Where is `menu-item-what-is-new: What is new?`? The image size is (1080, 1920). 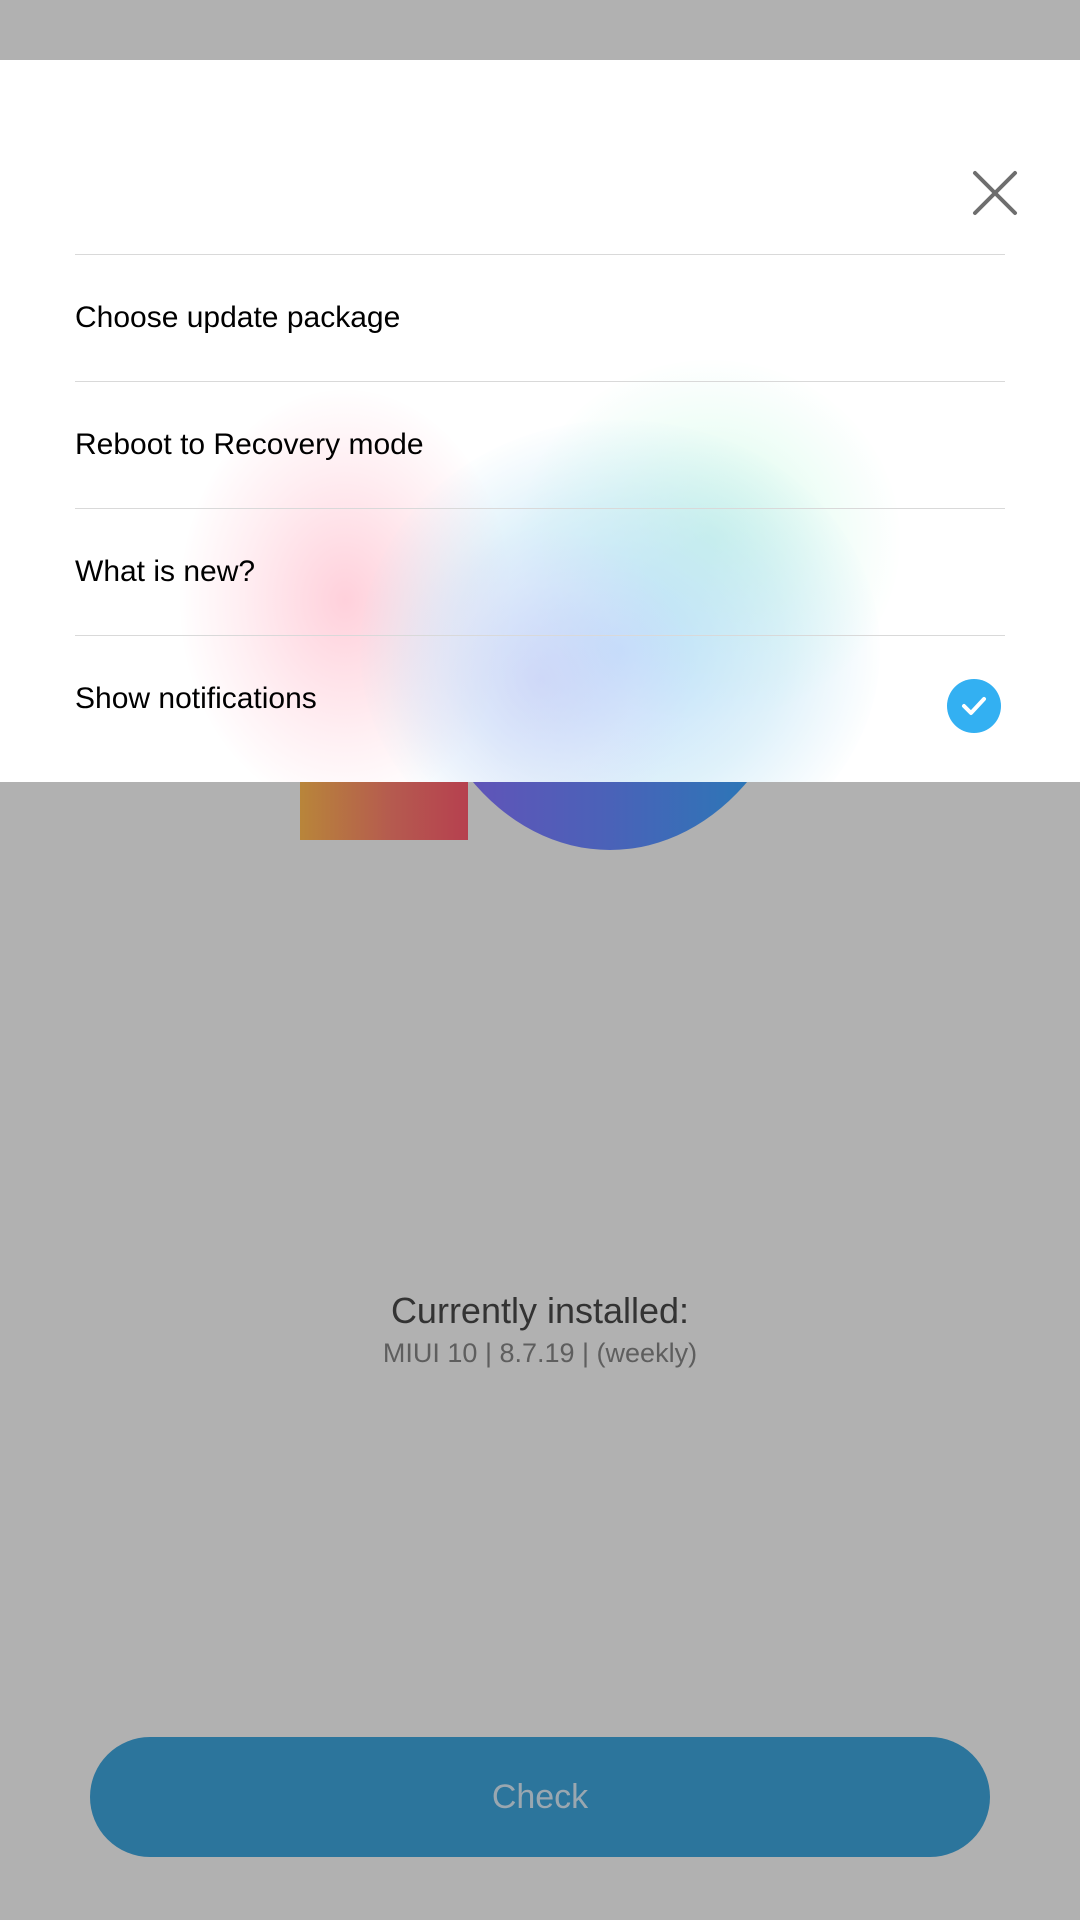 menu-item-what-is-new: What is new? is located at coordinates (540, 571).